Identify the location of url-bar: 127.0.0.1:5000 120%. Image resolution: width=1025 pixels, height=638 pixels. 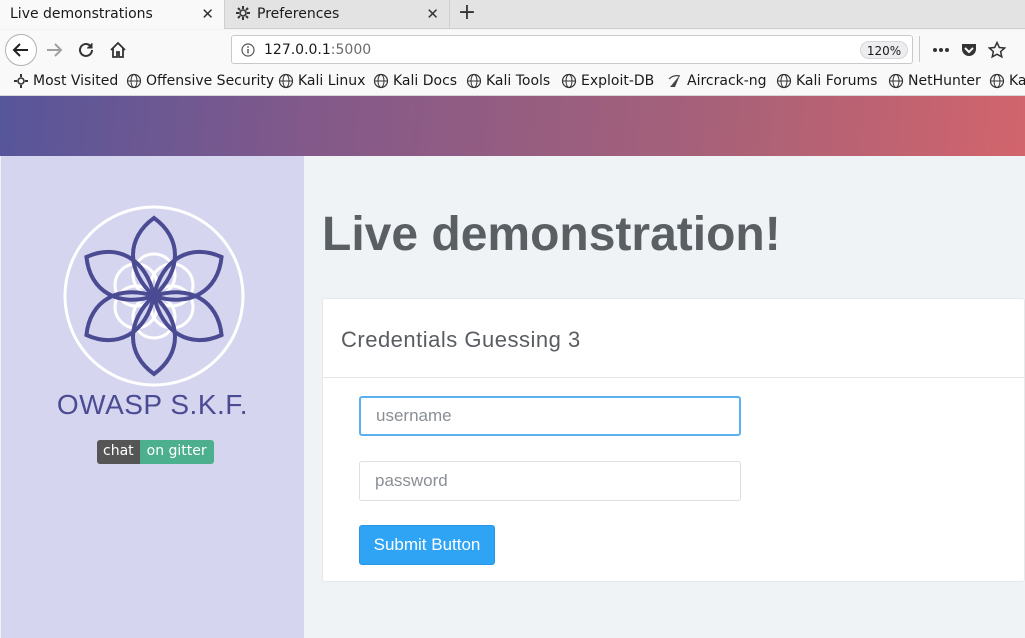
(572, 49).